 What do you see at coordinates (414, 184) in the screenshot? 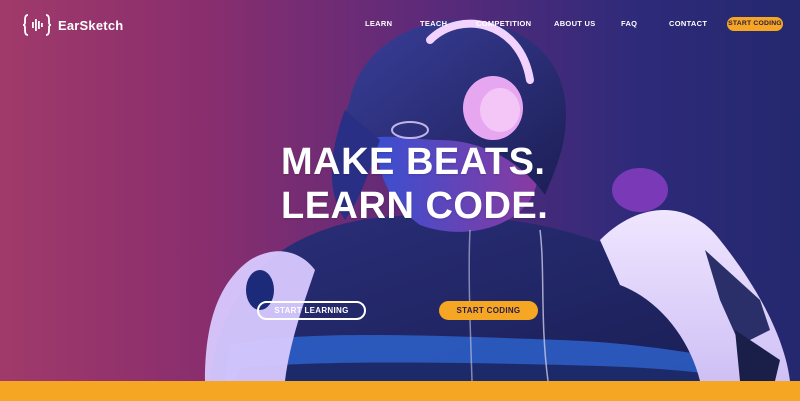
I see `hero-headline: MAKE BEATS. LEARN CODE.` at bounding box center [414, 184].